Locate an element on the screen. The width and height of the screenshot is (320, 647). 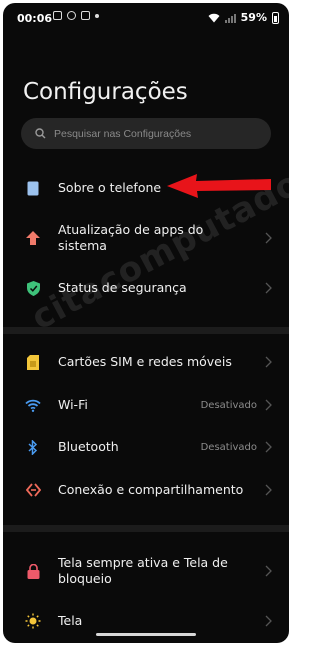
settings-item-sim-cards: Cartões SIM e redes móveis is located at coordinates (146, 362).